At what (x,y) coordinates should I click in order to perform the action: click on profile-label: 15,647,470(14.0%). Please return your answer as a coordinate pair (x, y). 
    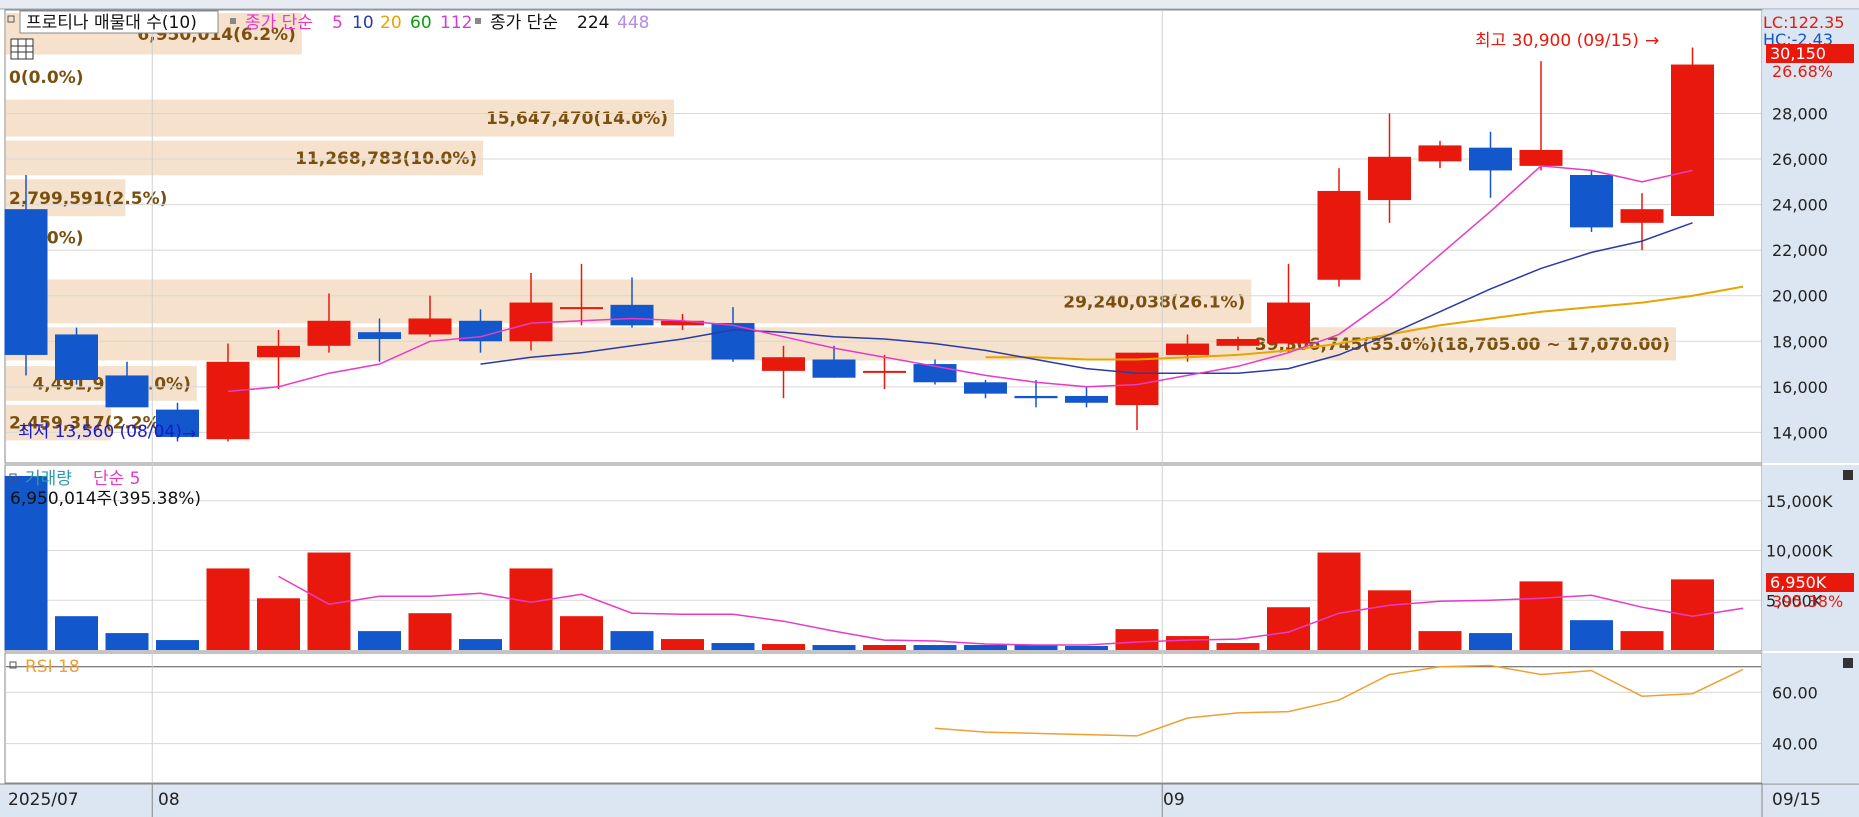
    Looking at the image, I should click on (577, 119).